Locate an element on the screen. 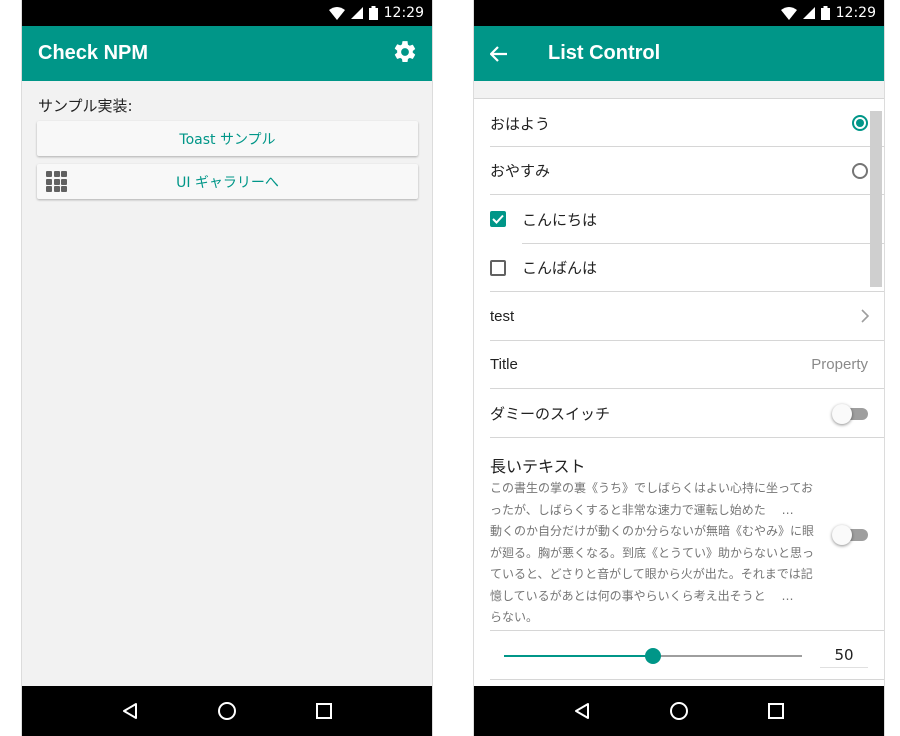  switch-item-dummy: ダミーのスイッチ is located at coordinates (687, 413).